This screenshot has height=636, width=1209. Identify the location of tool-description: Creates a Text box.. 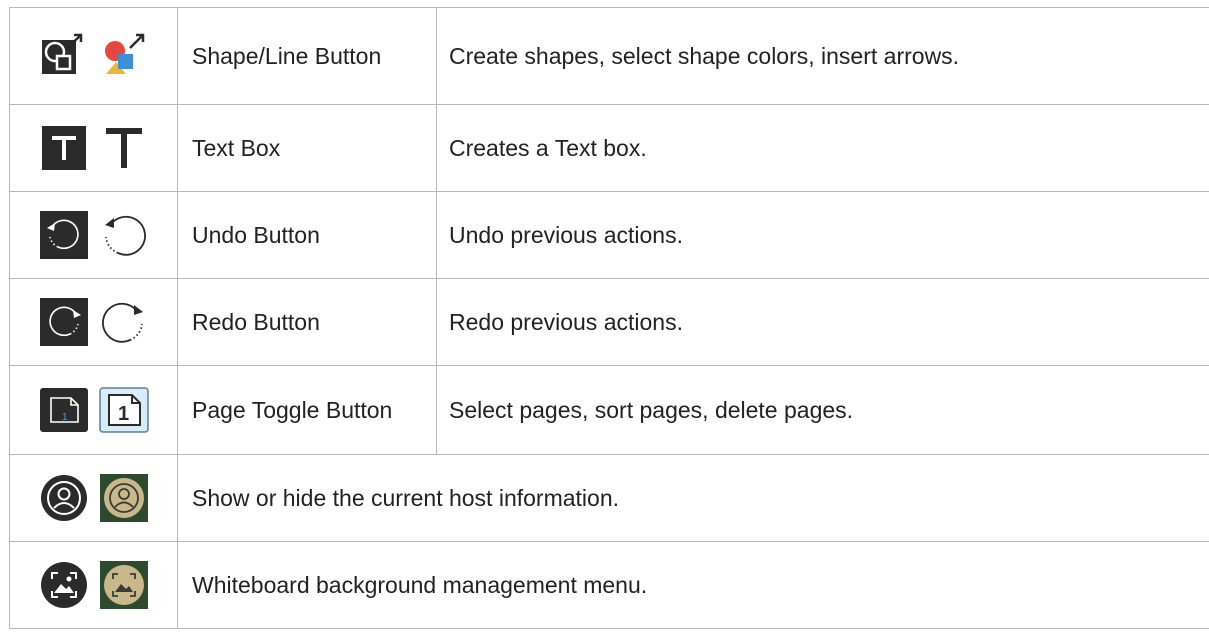
(822, 148).